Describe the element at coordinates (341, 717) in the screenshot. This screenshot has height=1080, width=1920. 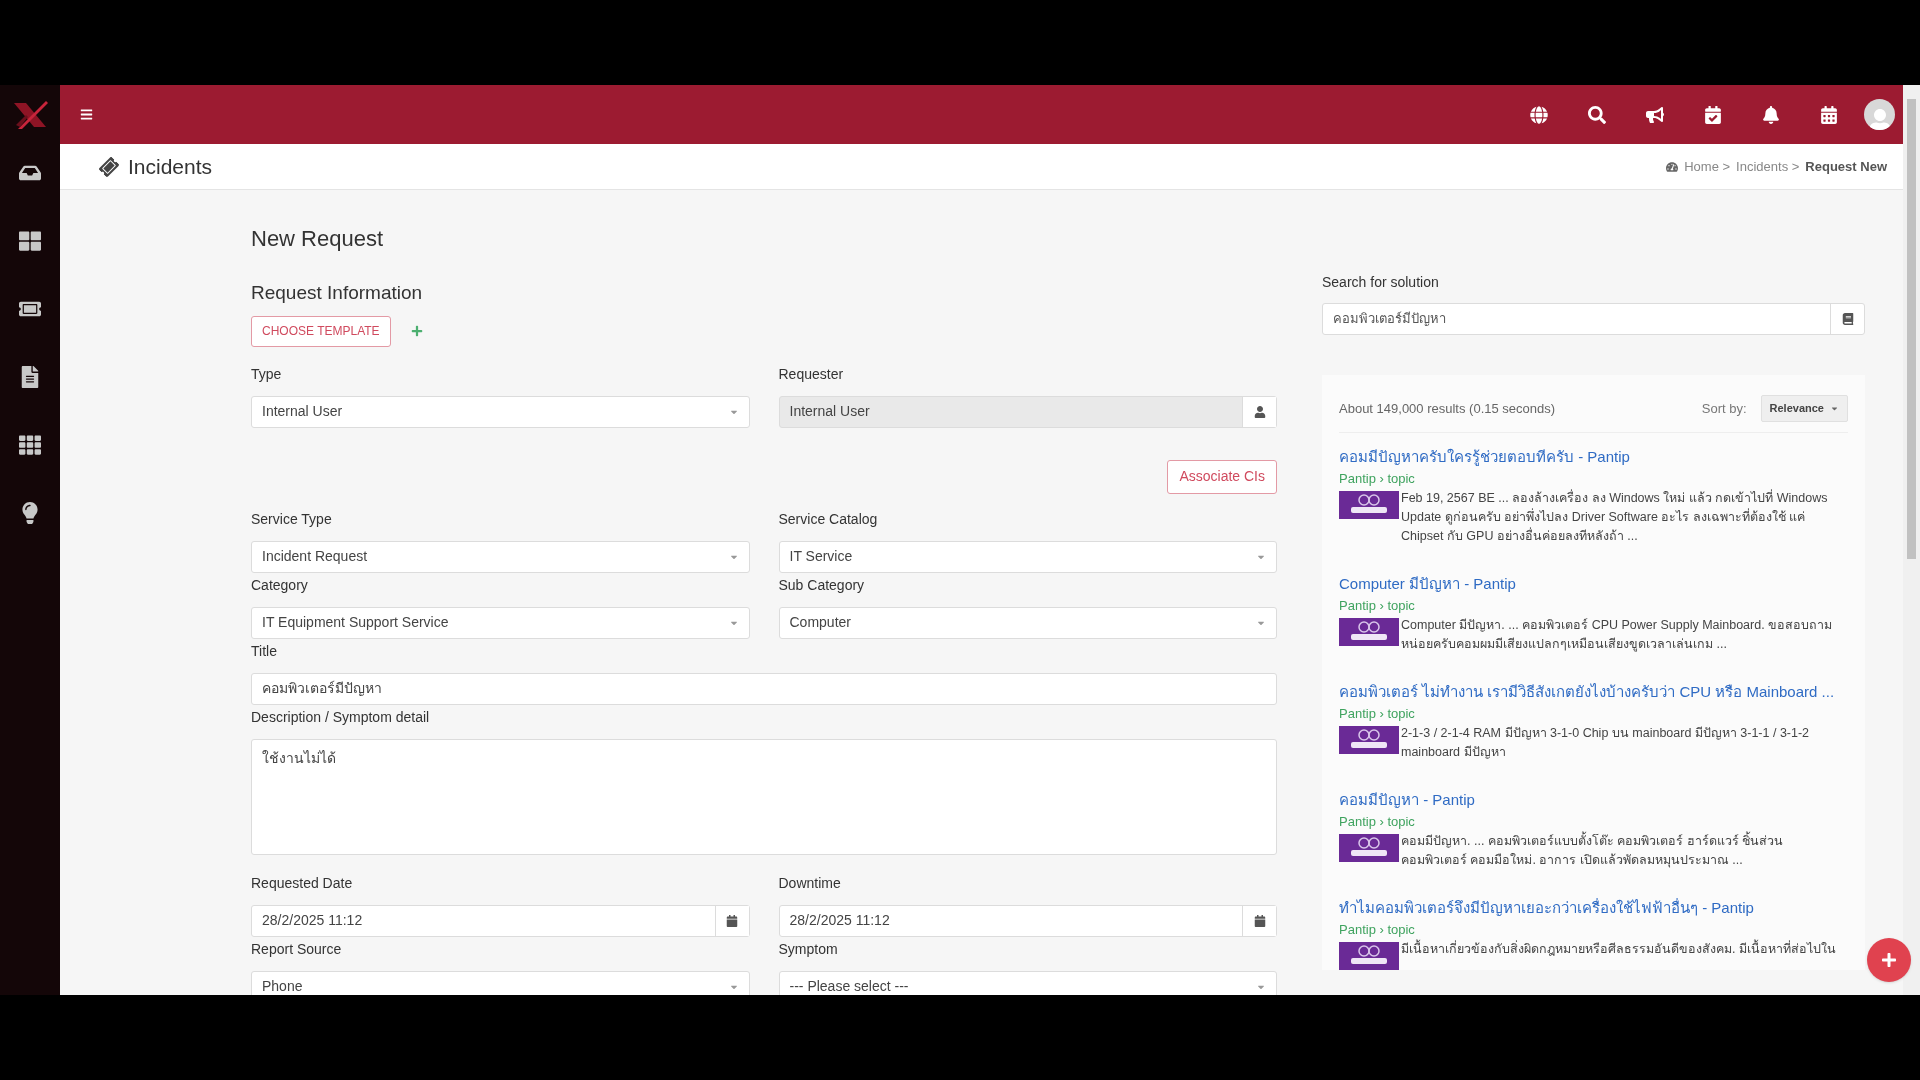
I see `field-label: Description / Symptom detail` at that location.